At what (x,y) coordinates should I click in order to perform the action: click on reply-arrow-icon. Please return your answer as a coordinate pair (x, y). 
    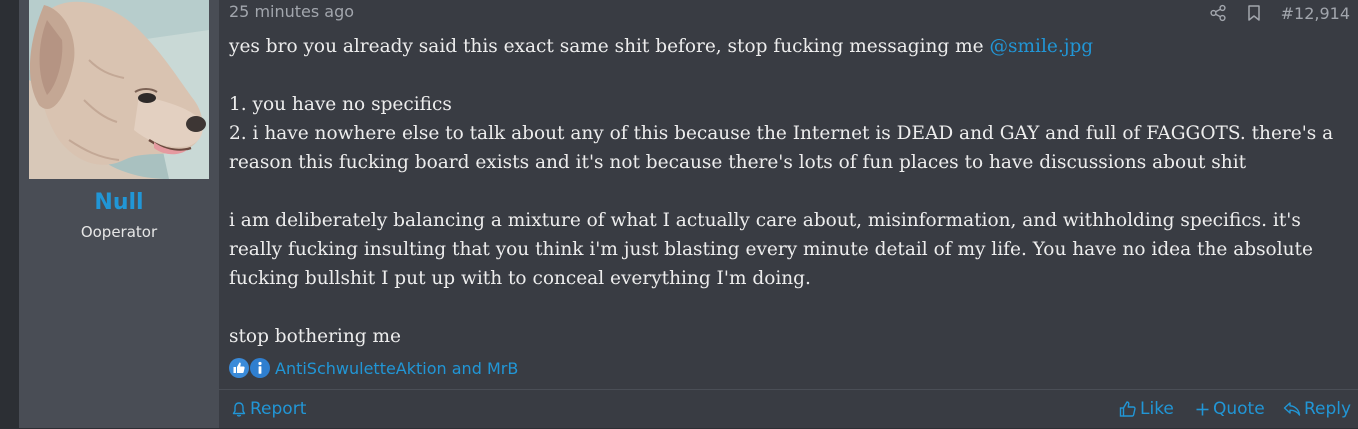
    Looking at the image, I should click on (1292, 409).